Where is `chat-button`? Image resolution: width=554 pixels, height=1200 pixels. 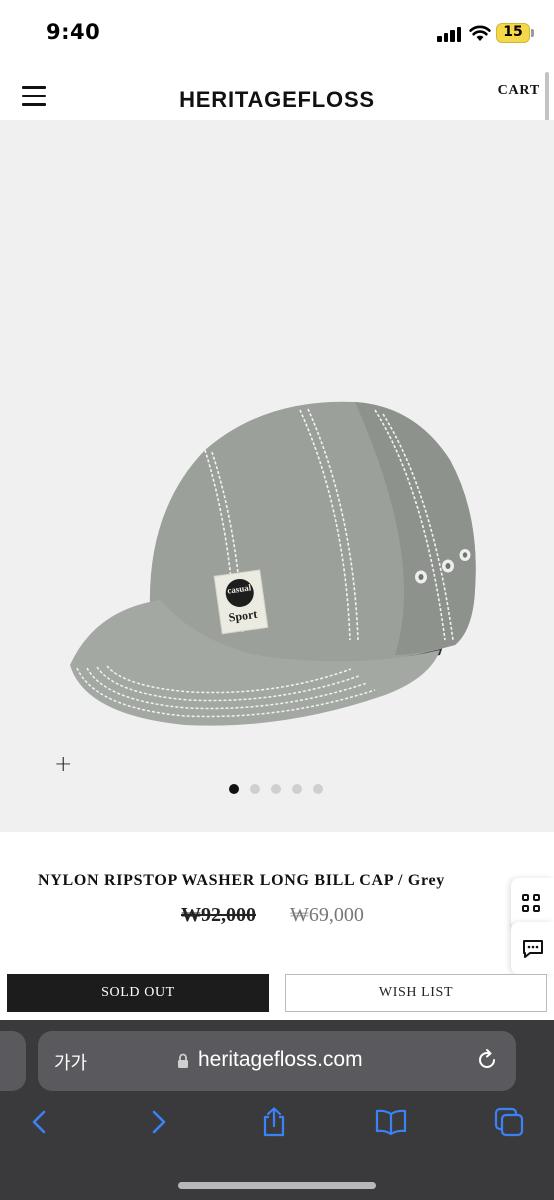 chat-button is located at coordinates (532, 948).